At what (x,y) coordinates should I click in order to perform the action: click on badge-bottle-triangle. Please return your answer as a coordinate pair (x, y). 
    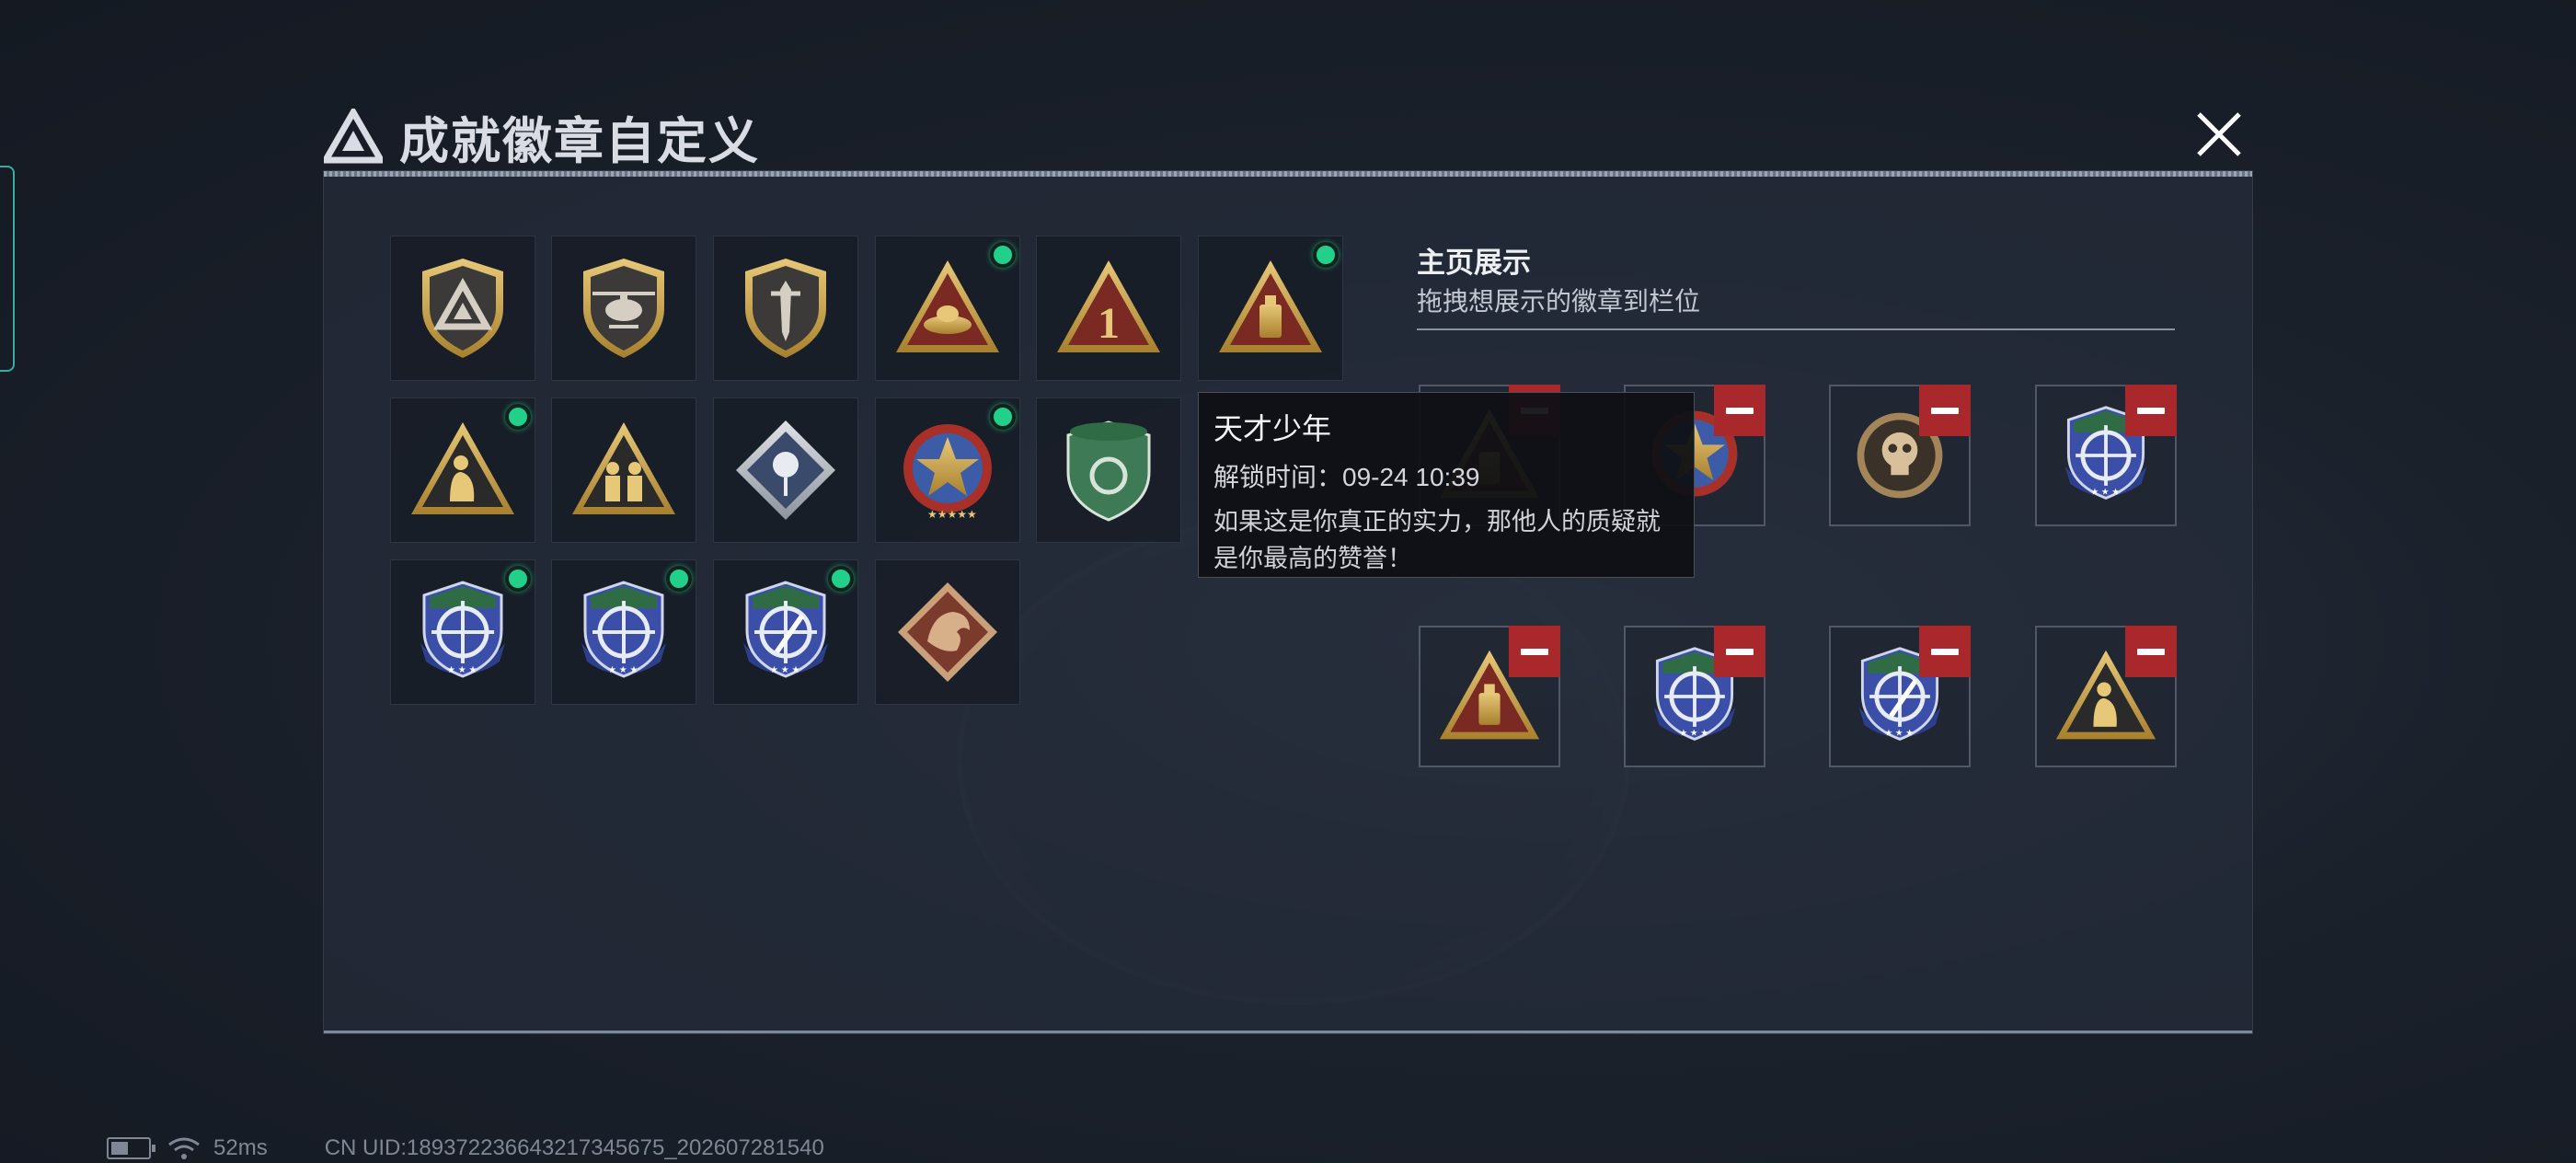
    Looking at the image, I should click on (1270, 308).